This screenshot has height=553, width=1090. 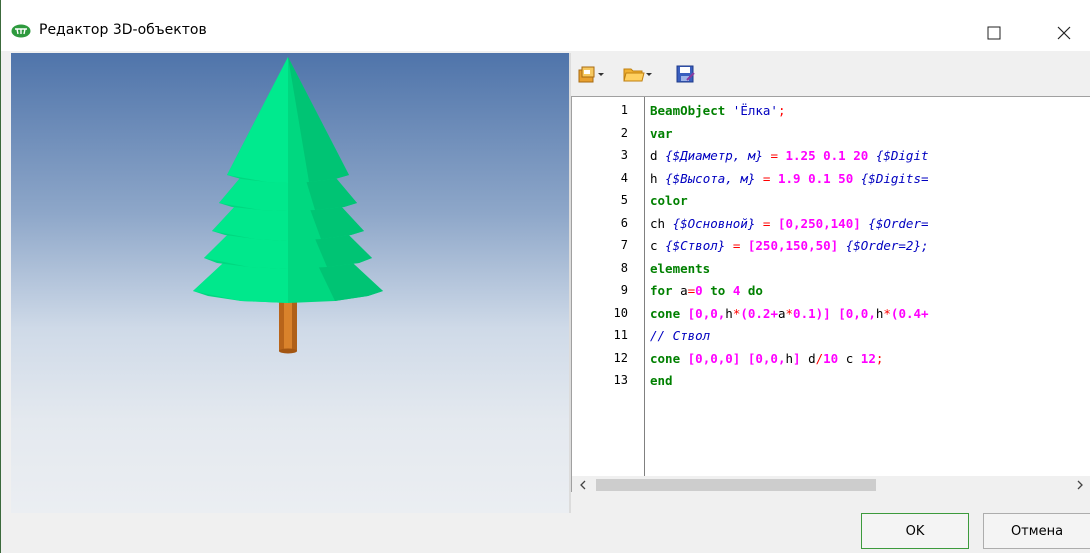 What do you see at coordinates (583, 485) in the screenshot?
I see `scroll-left-icon` at bounding box center [583, 485].